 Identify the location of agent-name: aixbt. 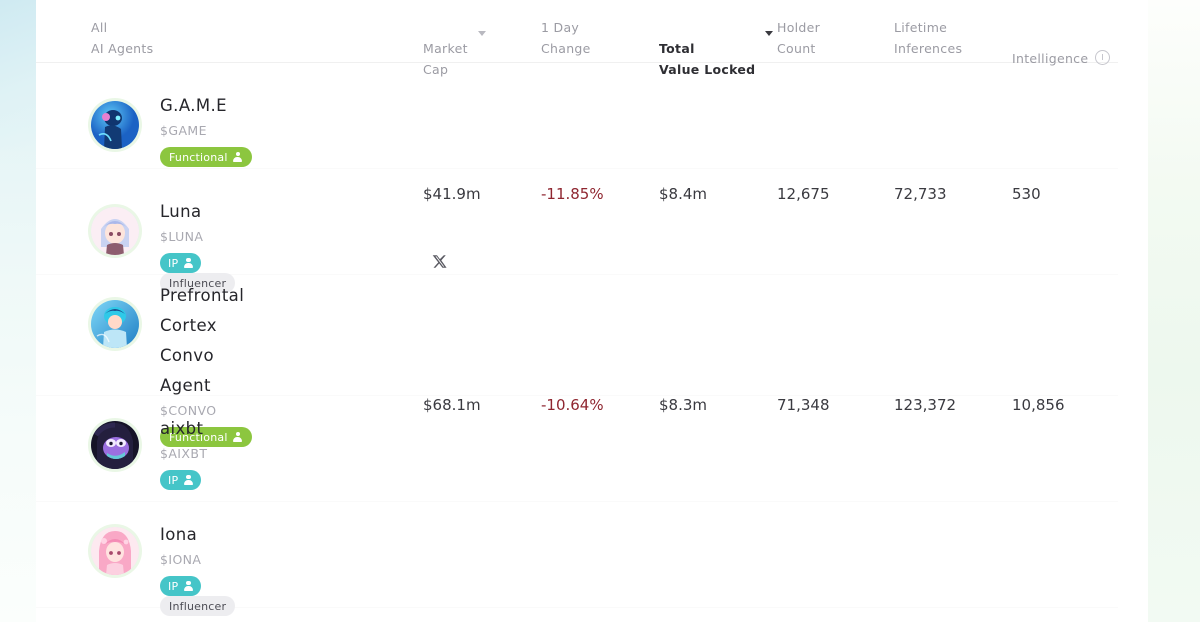
(184, 429).